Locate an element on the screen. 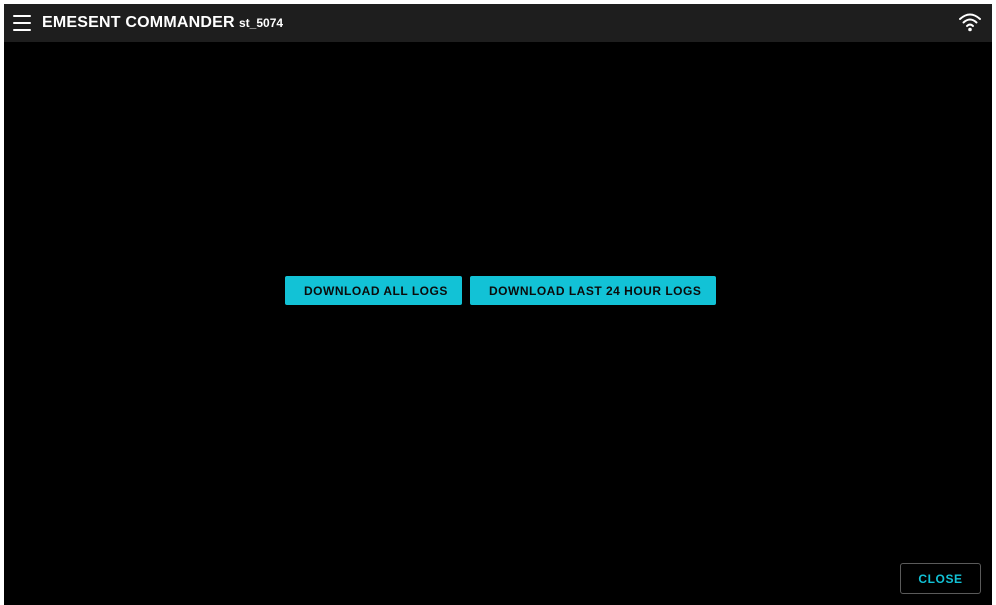 The height and width of the screenshot is (605, 996). device-id: st_5074 is located at coordinates (261, 23).